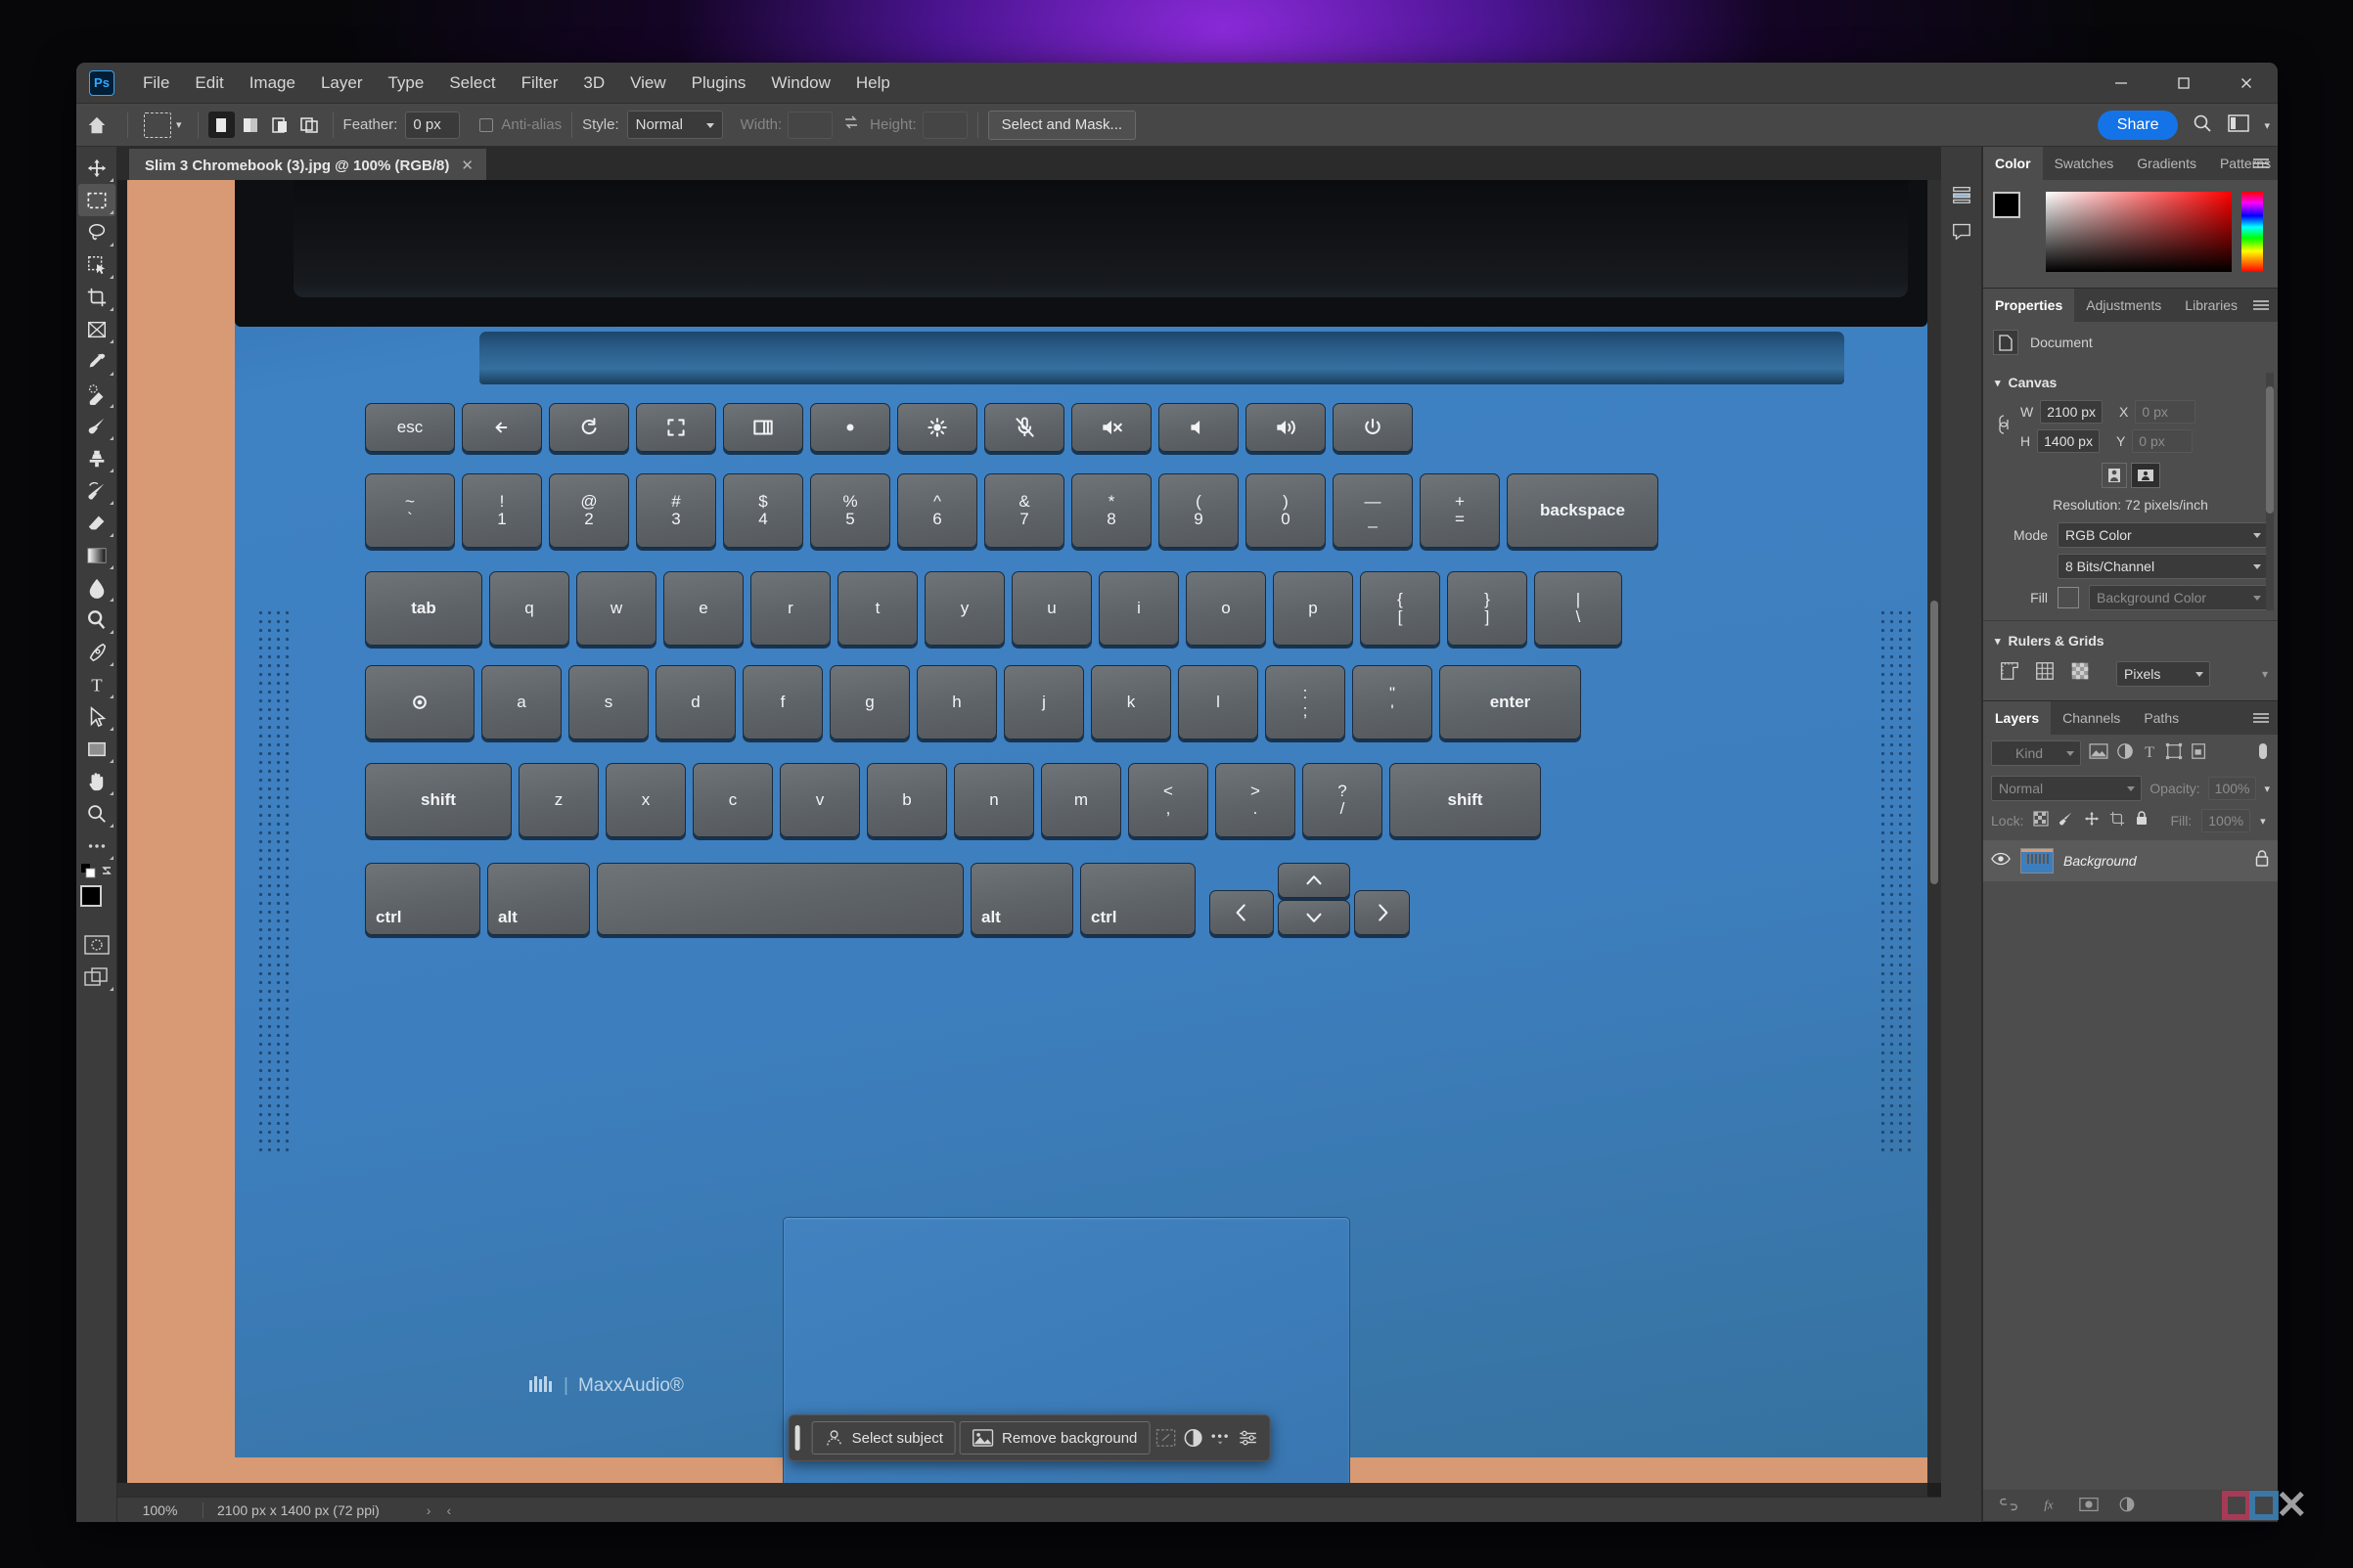  Describe the element at coordinates (2005, 427) in the screenshot. I see `link-icon` at that location.